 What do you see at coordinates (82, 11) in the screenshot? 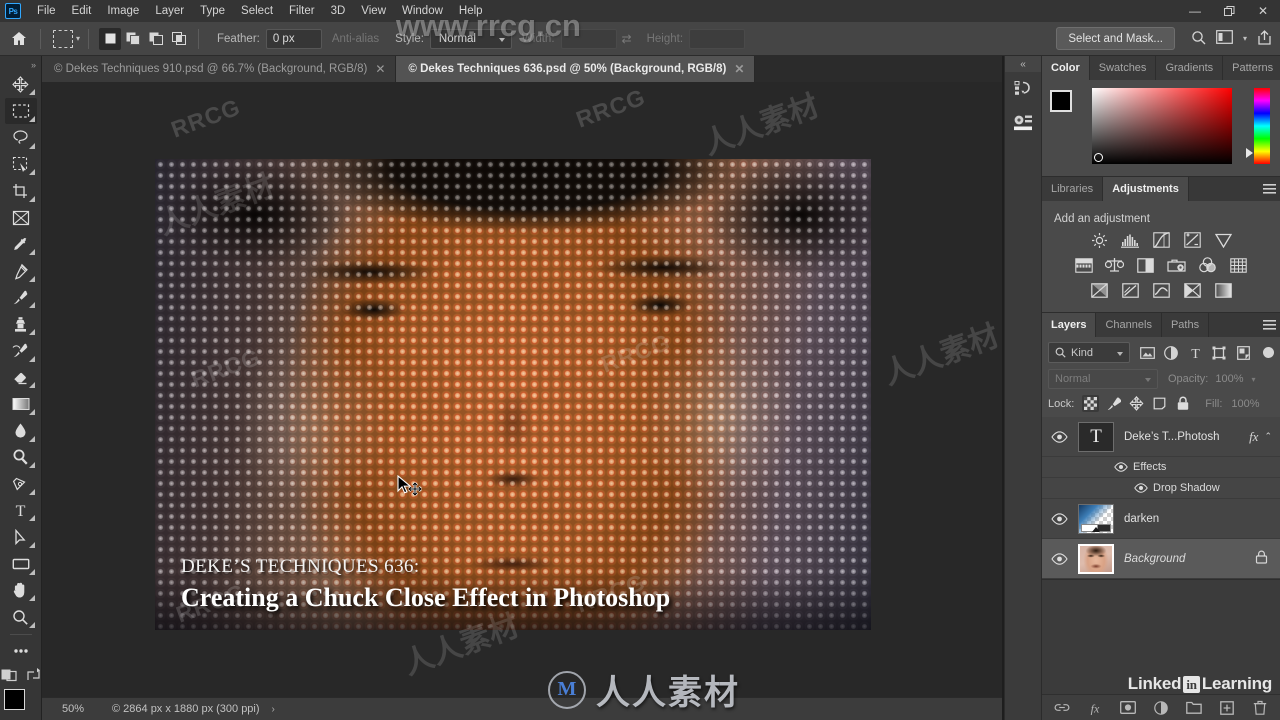
I see `menu-edit: Edit` at bounding box center [82, 11].